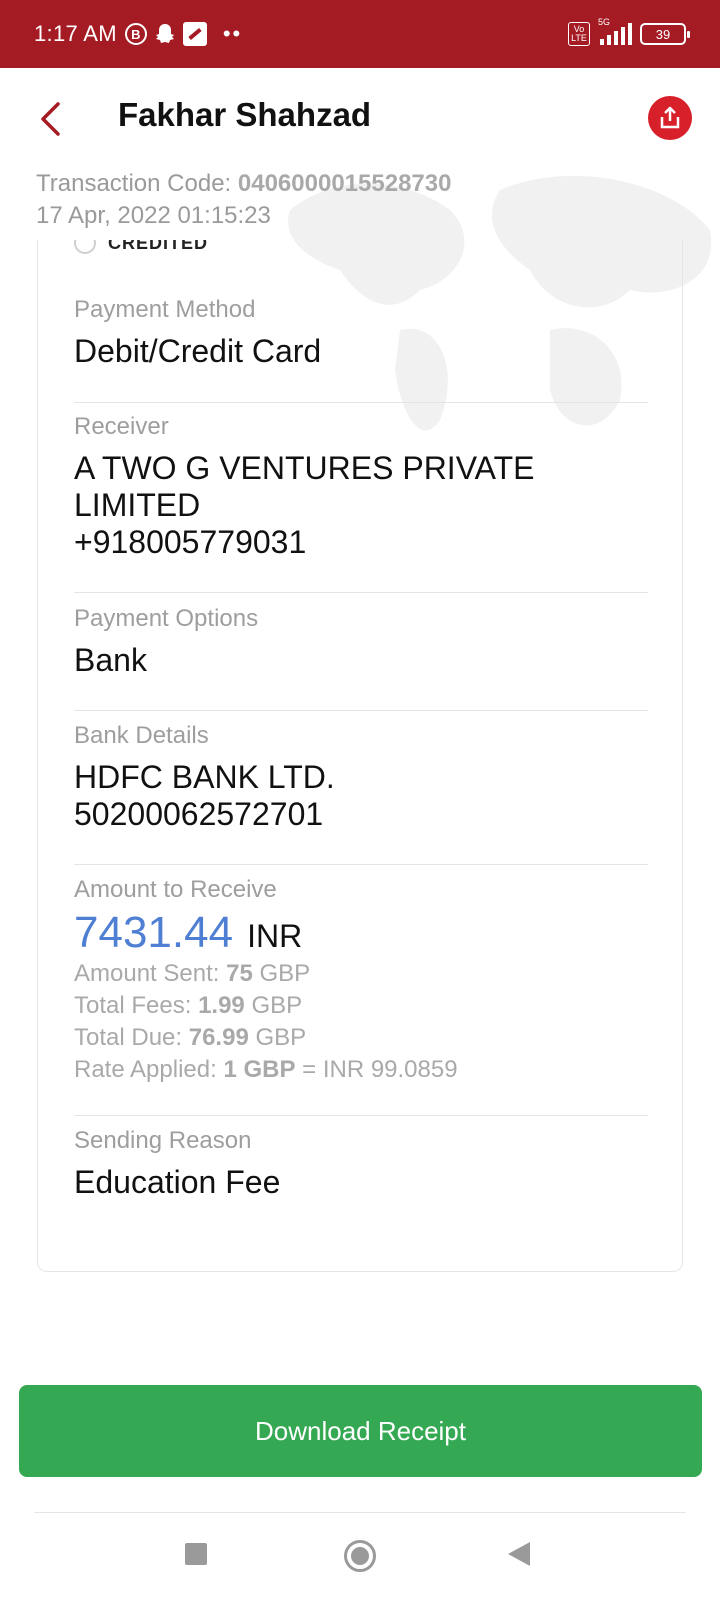 The image size is (720, 1600). What do you see at coordinates (344, 183) in the screenshot?
I see `transaction-code-value: 0406000015528730` at bounding box center [344, 183].